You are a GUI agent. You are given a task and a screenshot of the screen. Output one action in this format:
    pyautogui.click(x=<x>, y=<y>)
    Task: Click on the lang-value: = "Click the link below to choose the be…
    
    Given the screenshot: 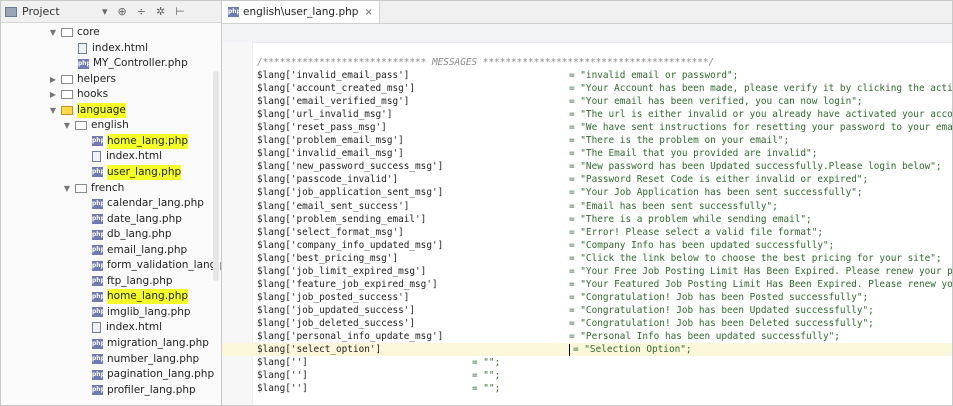 What is the action you would take?
    pyautogui.click(x=755, y=258)
    